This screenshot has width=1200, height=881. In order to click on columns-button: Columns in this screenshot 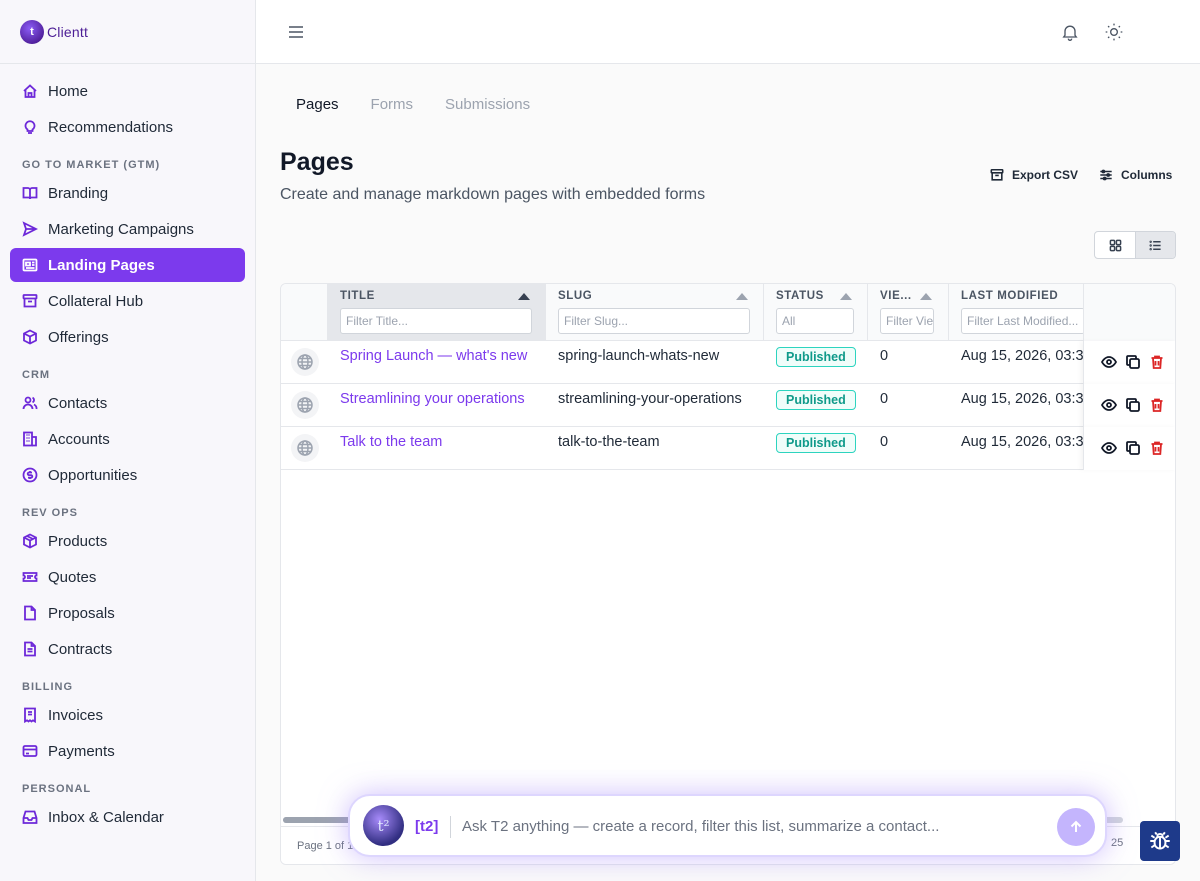, I will do `click(1135, 175)`.